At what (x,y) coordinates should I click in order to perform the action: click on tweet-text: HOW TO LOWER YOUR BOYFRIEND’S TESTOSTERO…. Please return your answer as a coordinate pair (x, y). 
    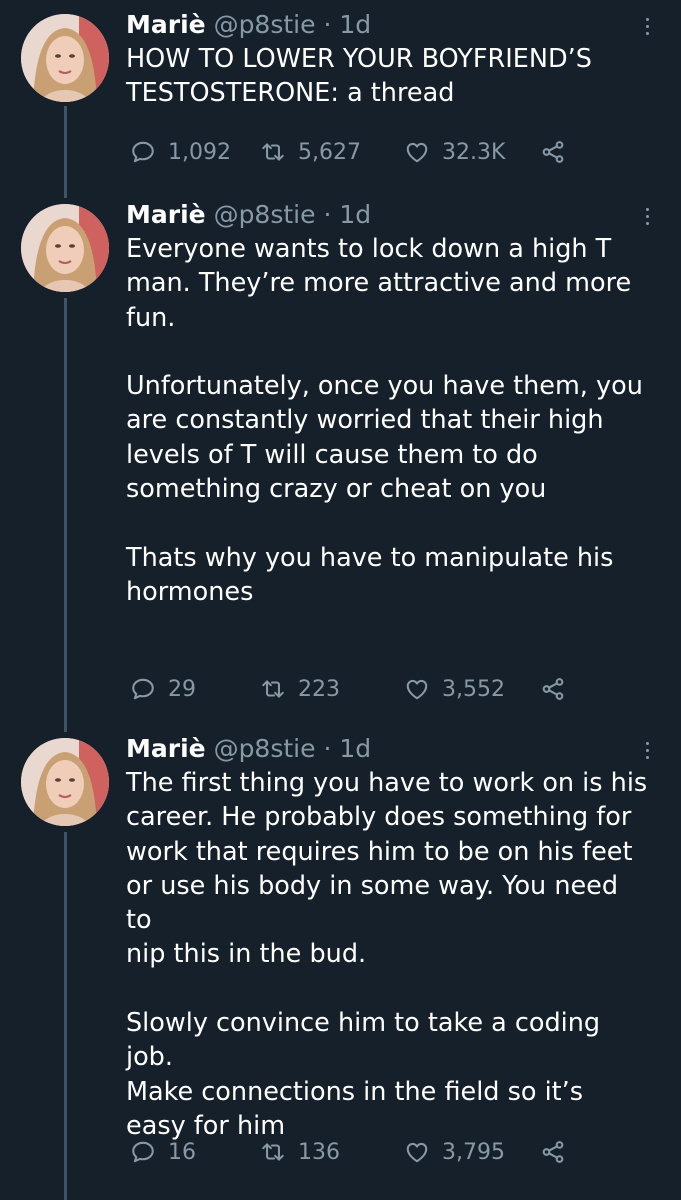
    Looking at the image, I should click on (359, 76).